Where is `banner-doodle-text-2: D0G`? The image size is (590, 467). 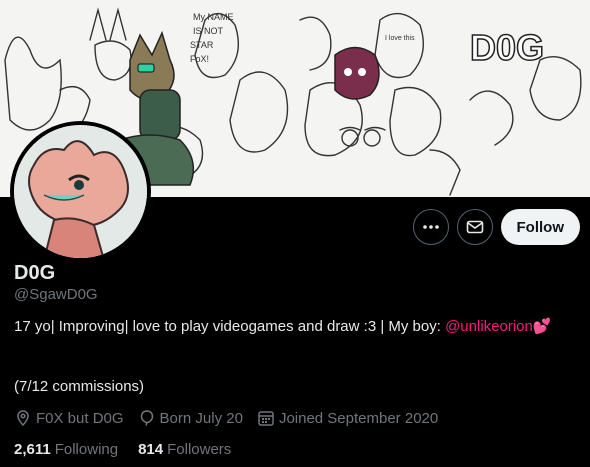 banner-doodle-text-2: D0G is located at coordinates (507, 47).